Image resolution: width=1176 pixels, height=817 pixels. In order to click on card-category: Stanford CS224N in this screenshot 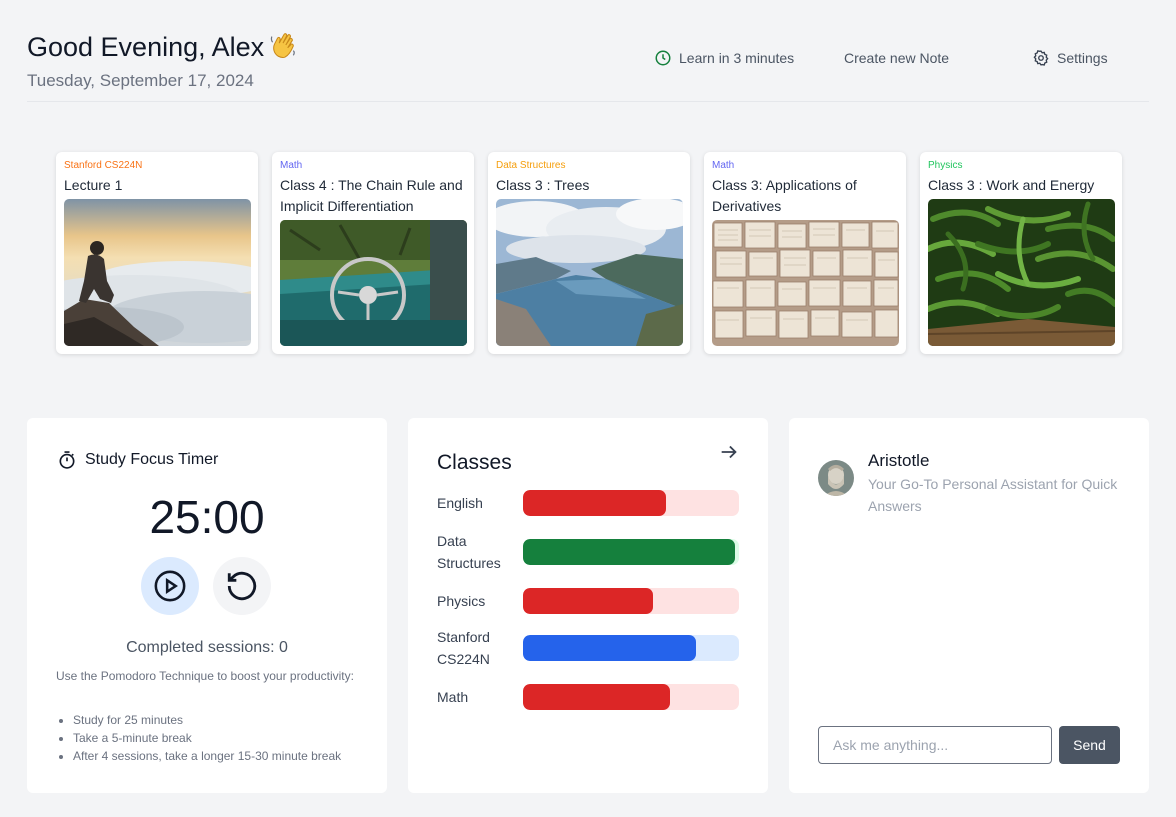, I will do `click(103, 165)`.